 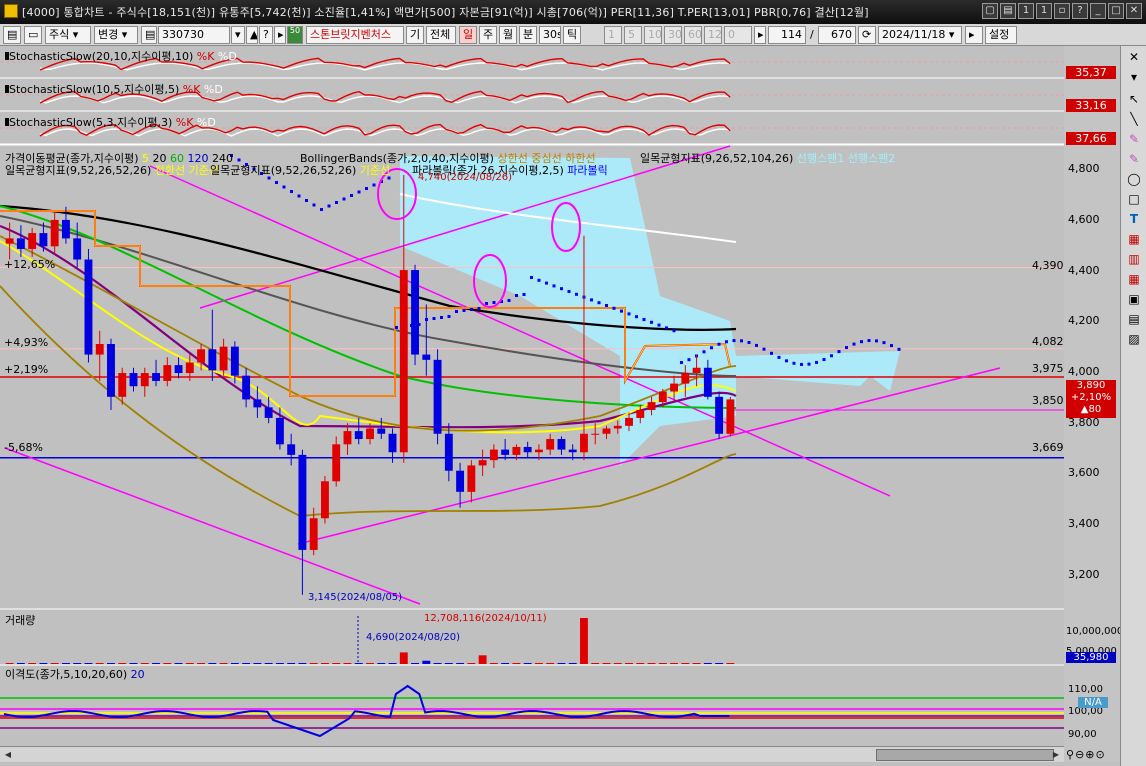 What do you see at coordinates (1134, 179) in the screenshot?
I see `tool-ellipse-icon: ◯` at bounding box center [1134, 179].